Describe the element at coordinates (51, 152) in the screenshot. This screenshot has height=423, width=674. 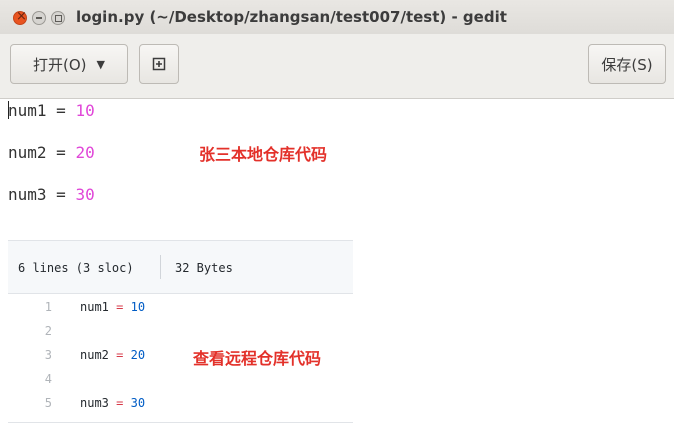
I see `code-line: num2 = 20` at that location.